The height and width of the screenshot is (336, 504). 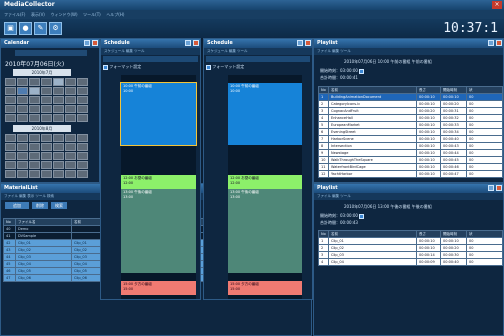 I want to click on table-row: 10 WalkThroughTheSquare 00:00:10 00:00:45 00, so click(x=410, y=160).